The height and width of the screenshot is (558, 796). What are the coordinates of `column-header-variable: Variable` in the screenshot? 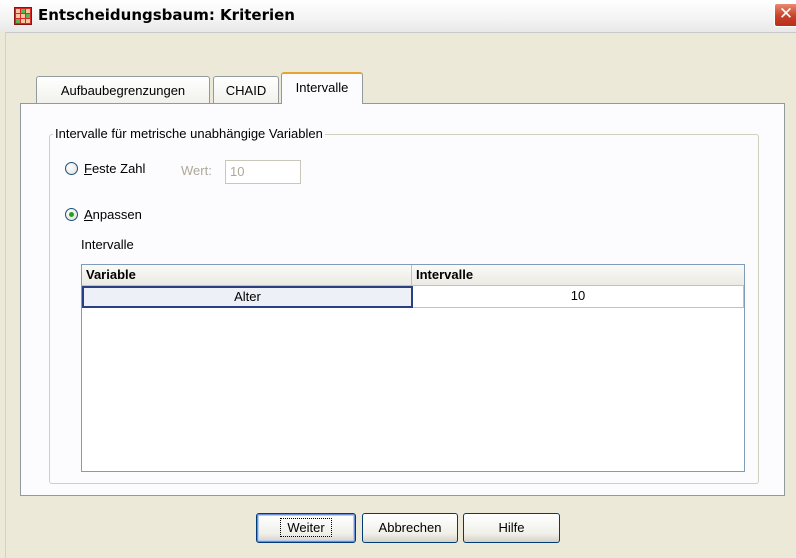 It's located at (247, 275).